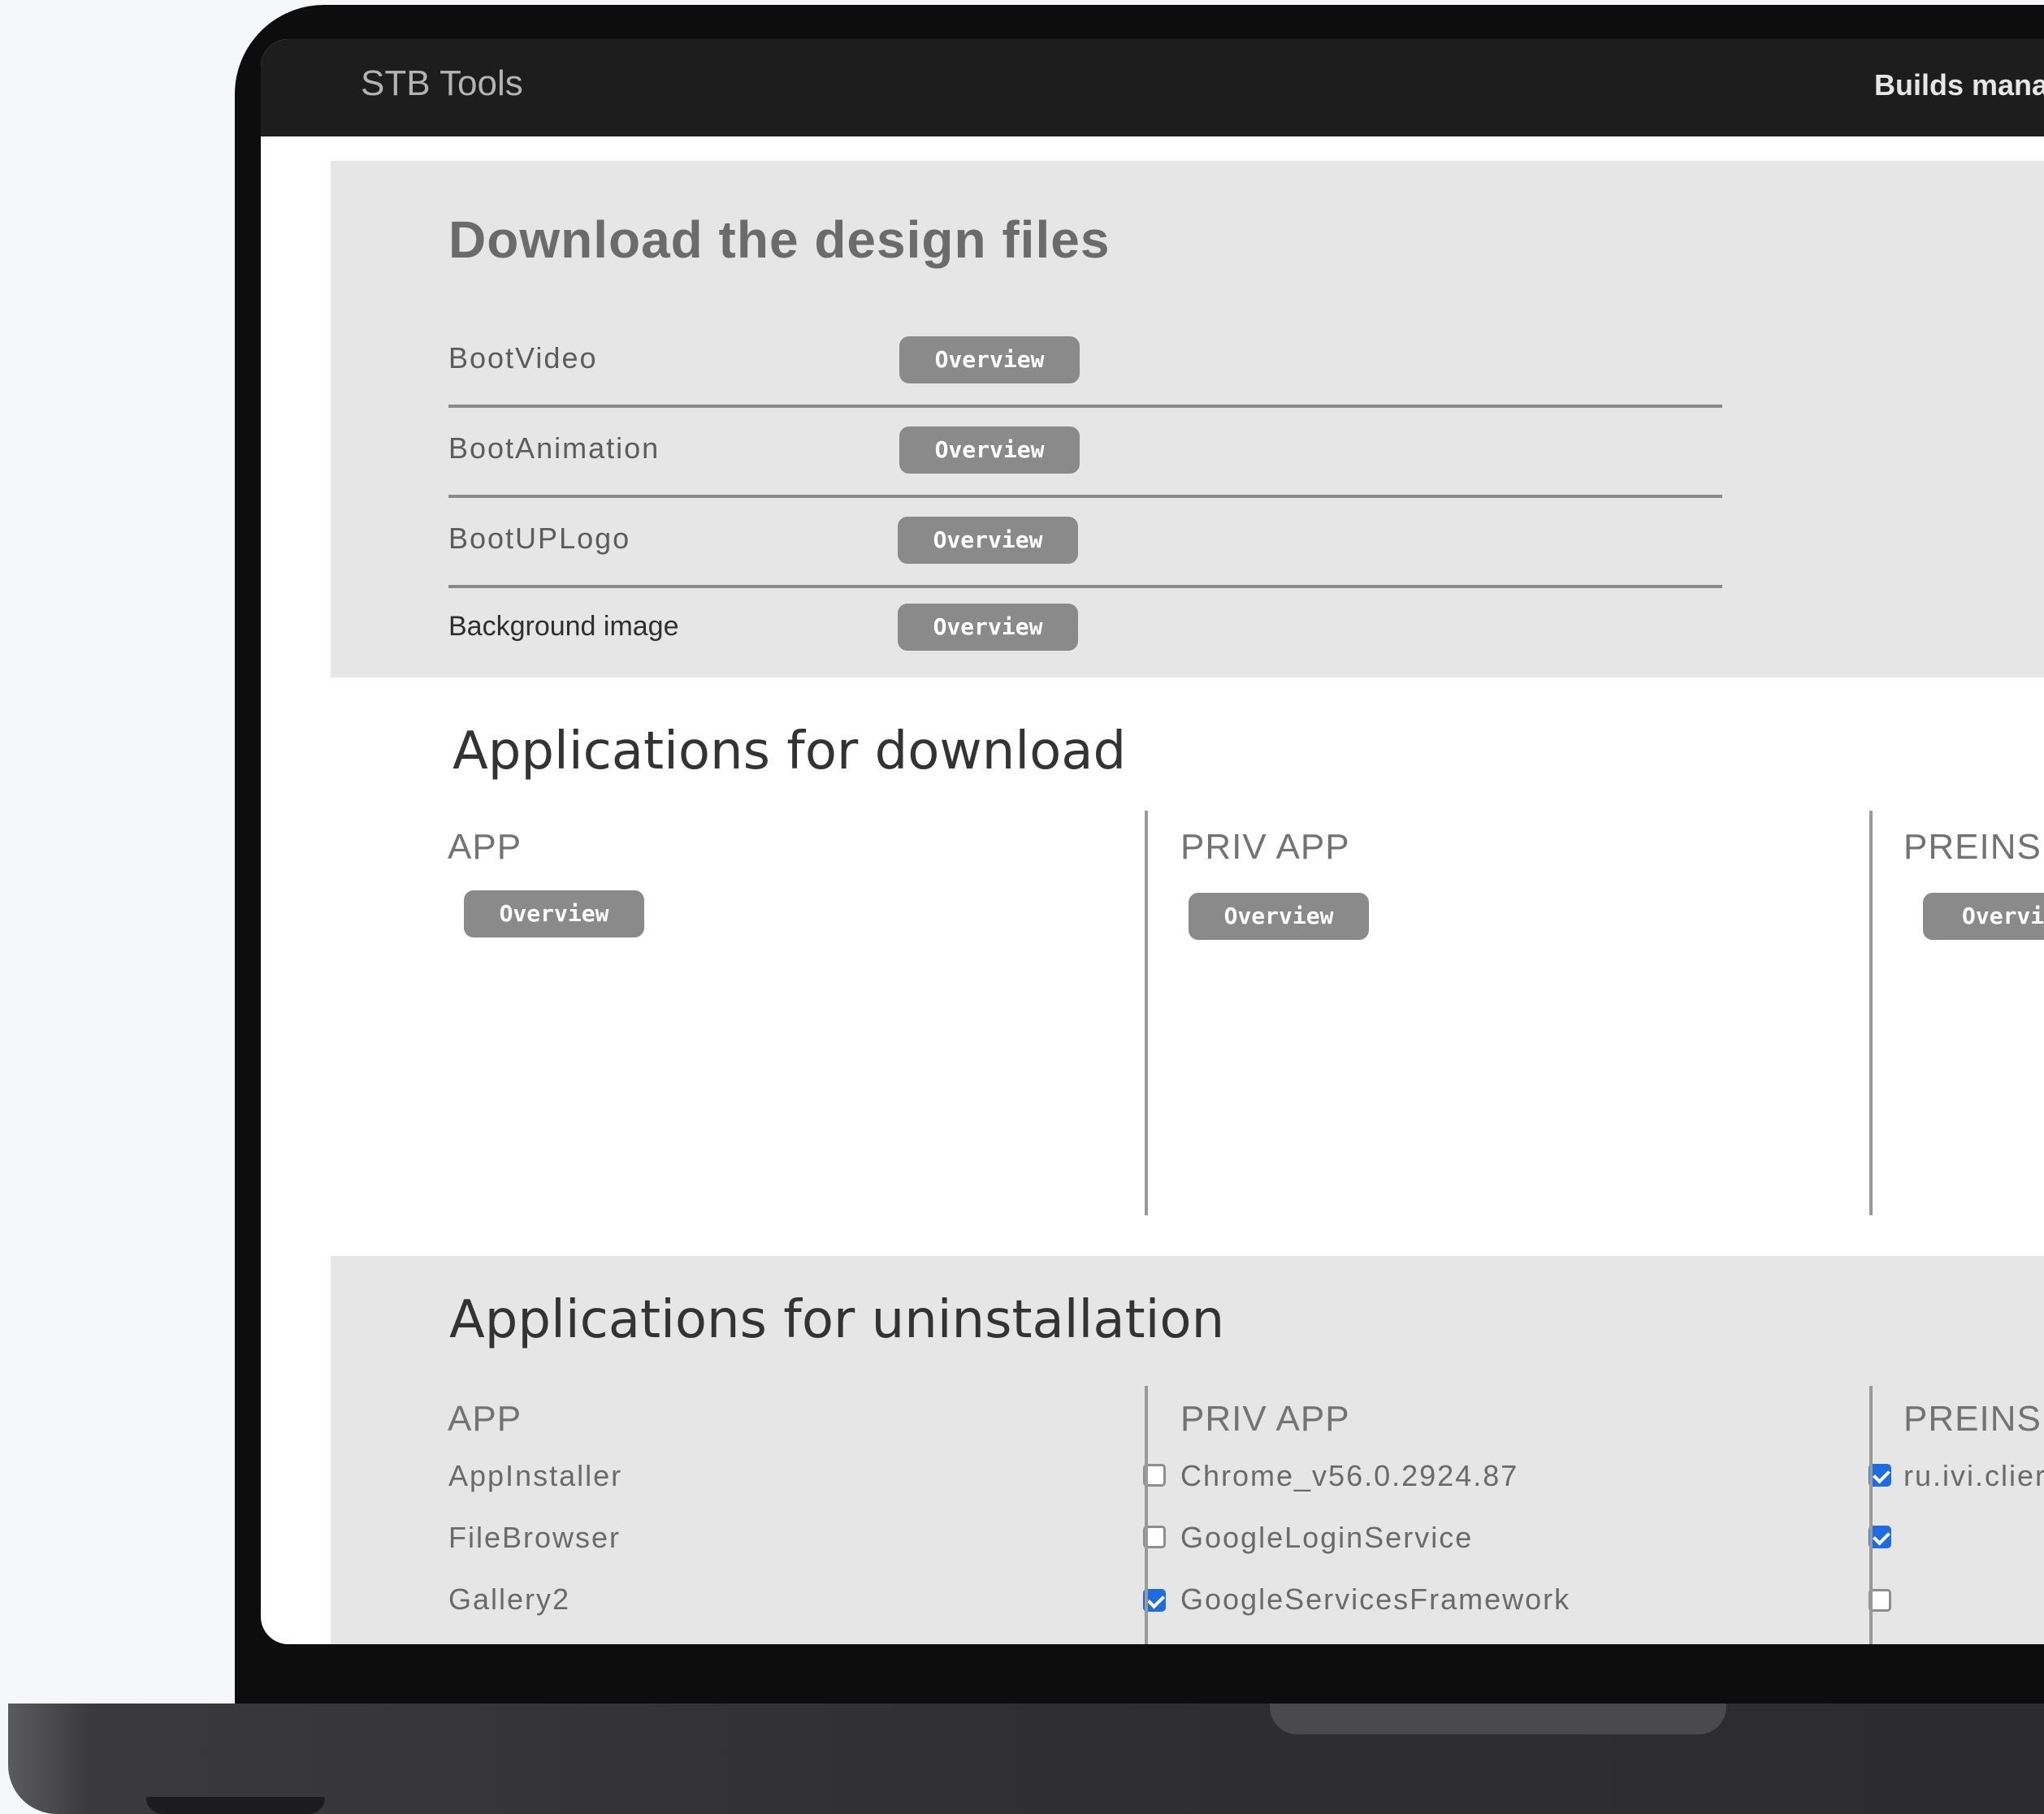 The image size is (2044, 1814). What do you see at coordinates (1376, 1599) in the screenshot?
I see `uninstall-item-label: GoogleServicesFramework` at bounding box center [1376, 1599].